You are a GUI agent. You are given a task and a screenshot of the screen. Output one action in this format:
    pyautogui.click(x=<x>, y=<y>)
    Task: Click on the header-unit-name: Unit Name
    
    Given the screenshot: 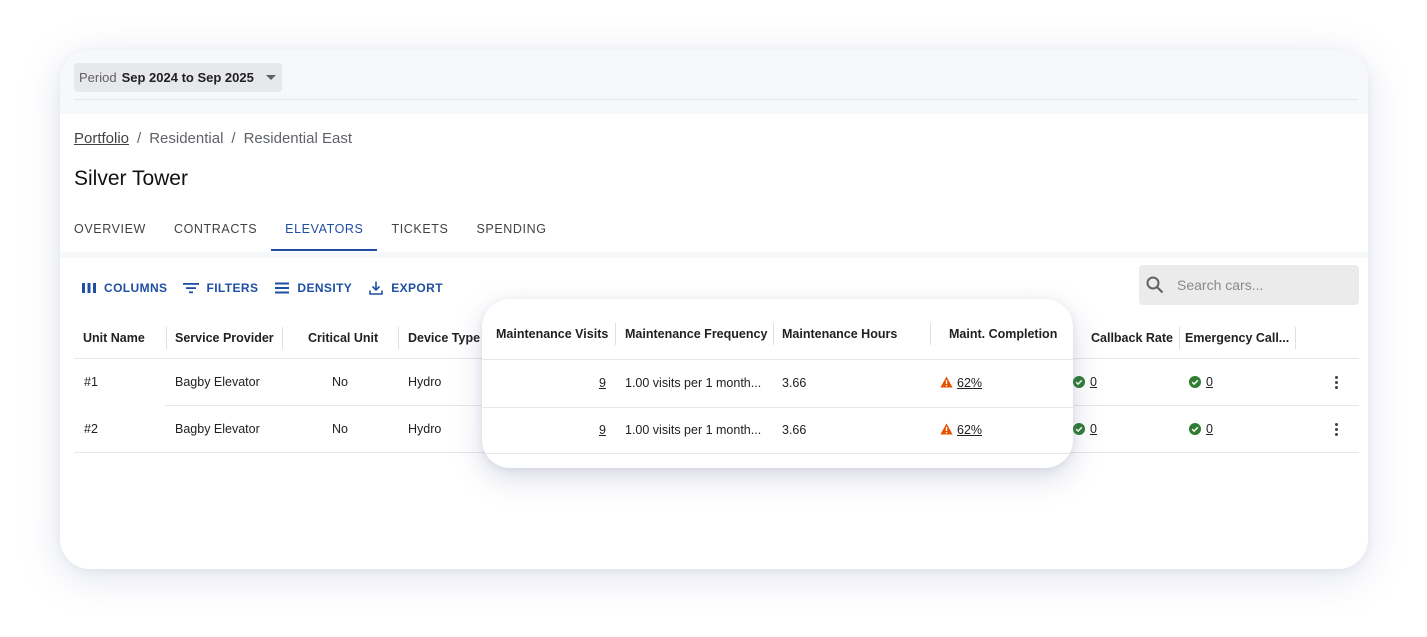 What is the action you would take?
    pyautogui.click(x=114, y=338)
    